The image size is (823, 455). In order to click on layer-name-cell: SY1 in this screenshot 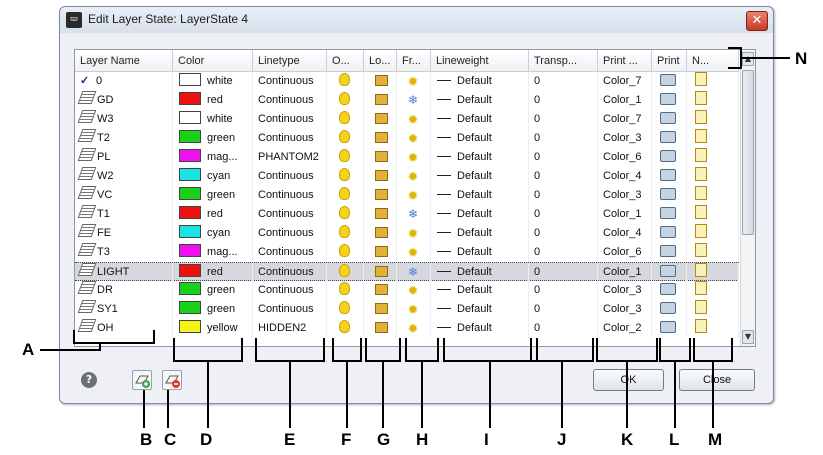, I will do `click(124, 309)`.